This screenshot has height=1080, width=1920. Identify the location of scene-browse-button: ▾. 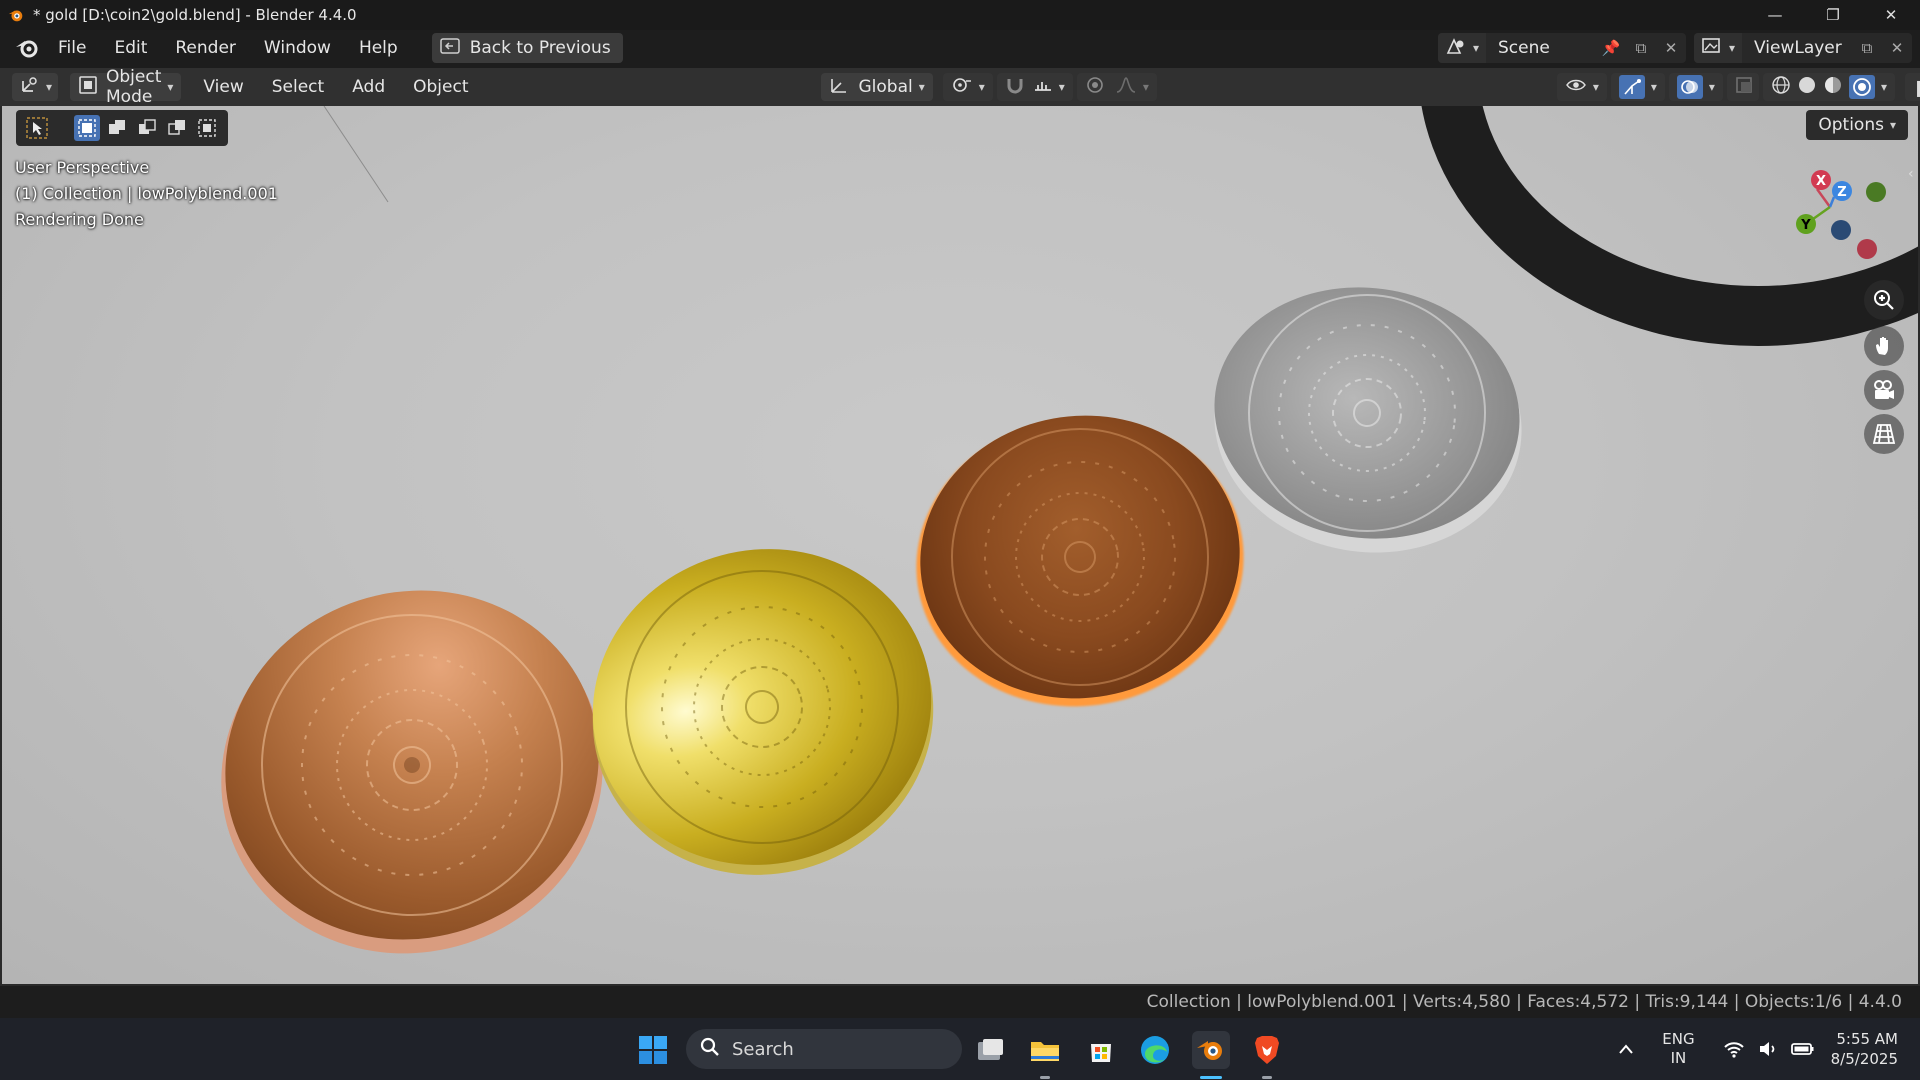
(1462, 48).